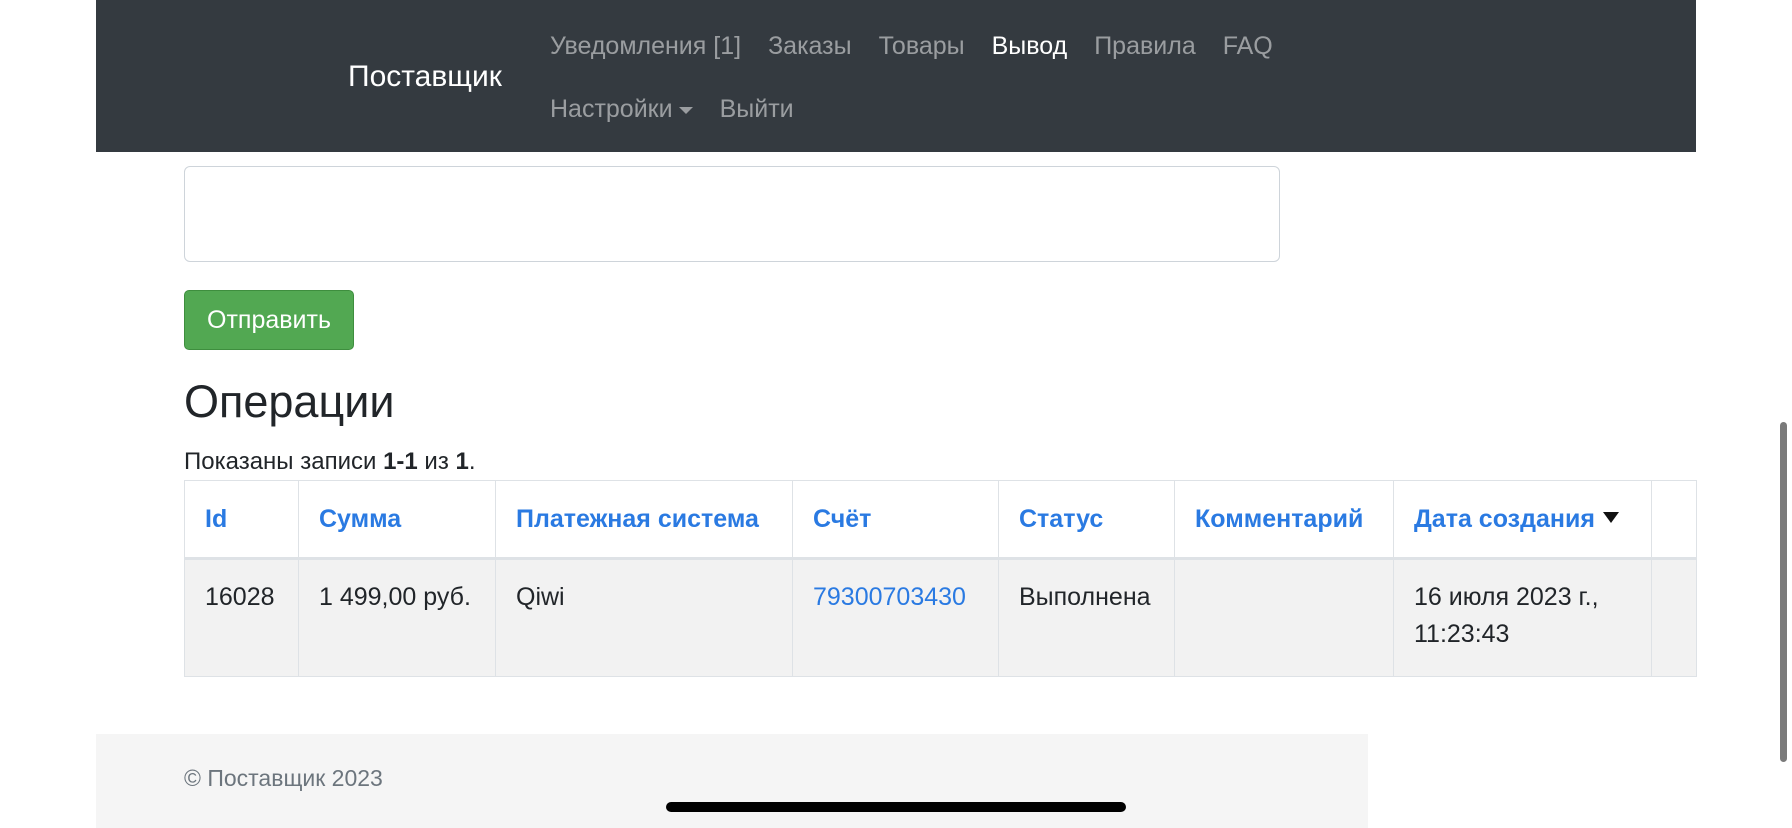  What do you see at coordinates (436, 461) in the screenshot?
I see `summary-middle: из` at bounding box center [436, 461].